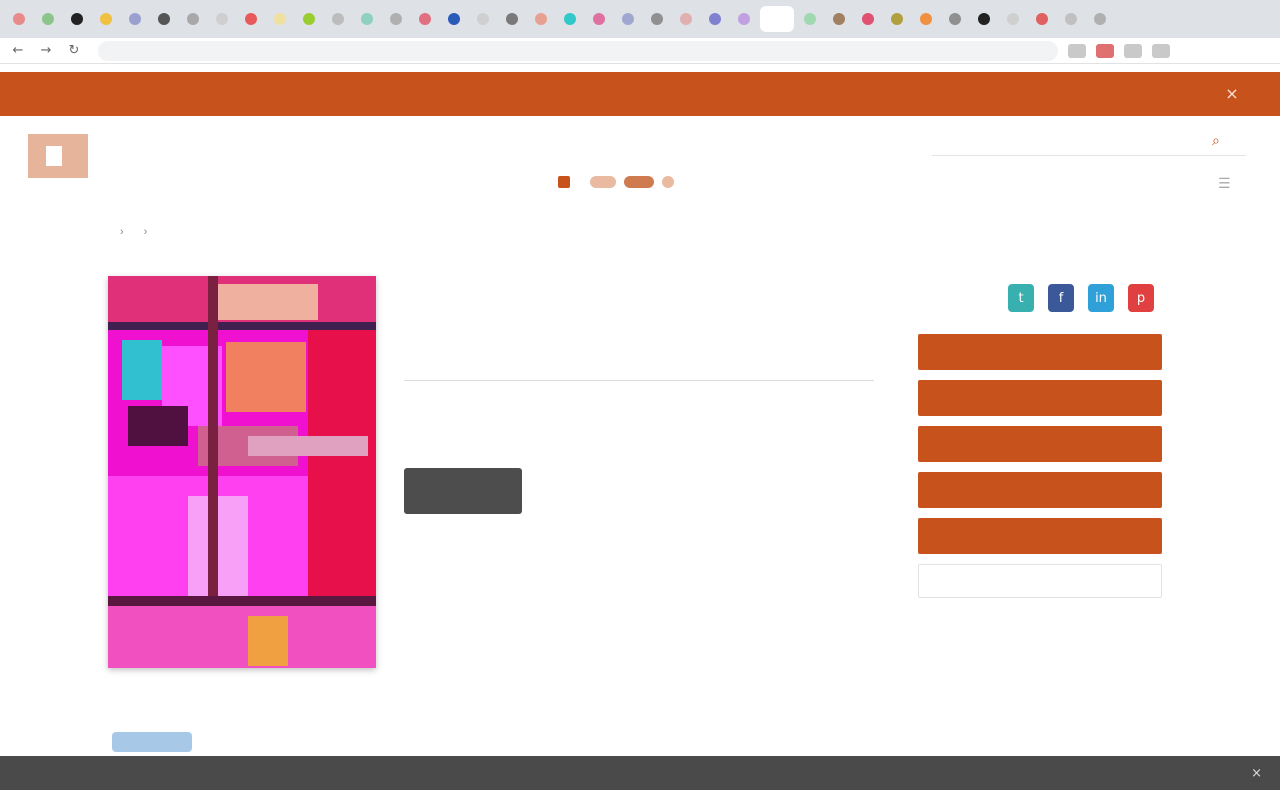  I want to click on search-input, so click(1072, 141).